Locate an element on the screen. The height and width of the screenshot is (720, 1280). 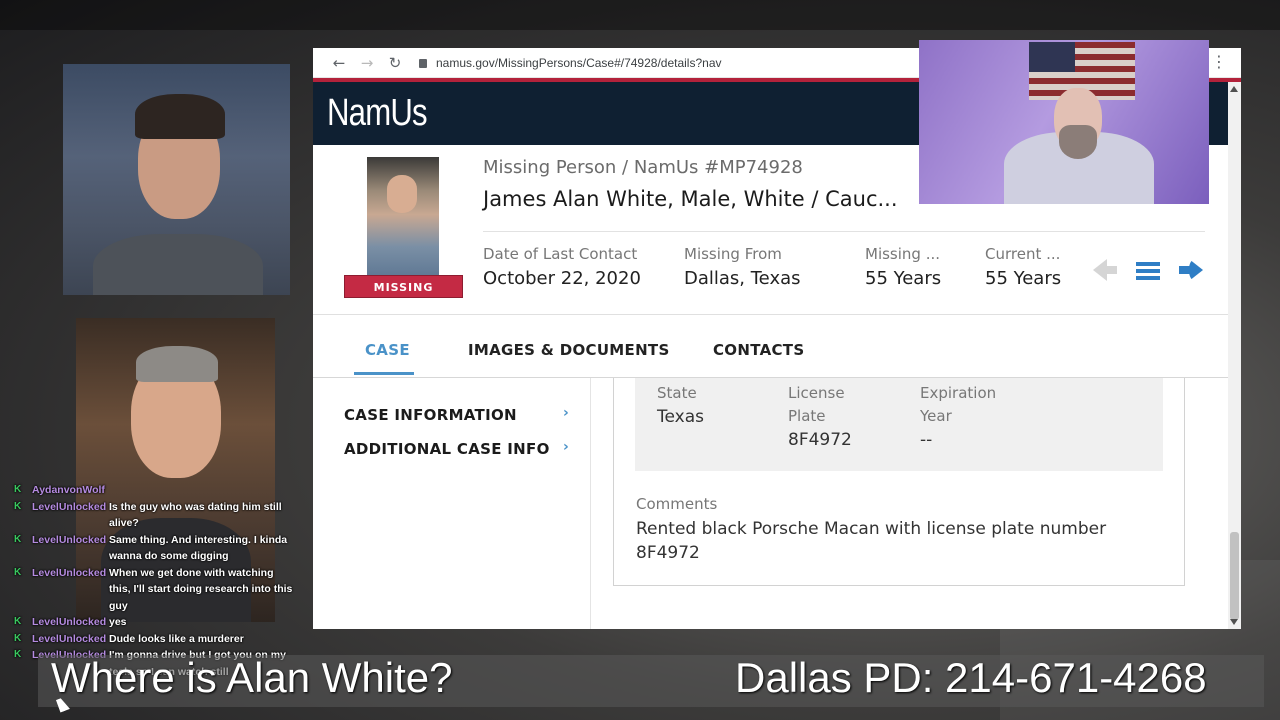
flag-canton is located at coordinates (1052, 57).